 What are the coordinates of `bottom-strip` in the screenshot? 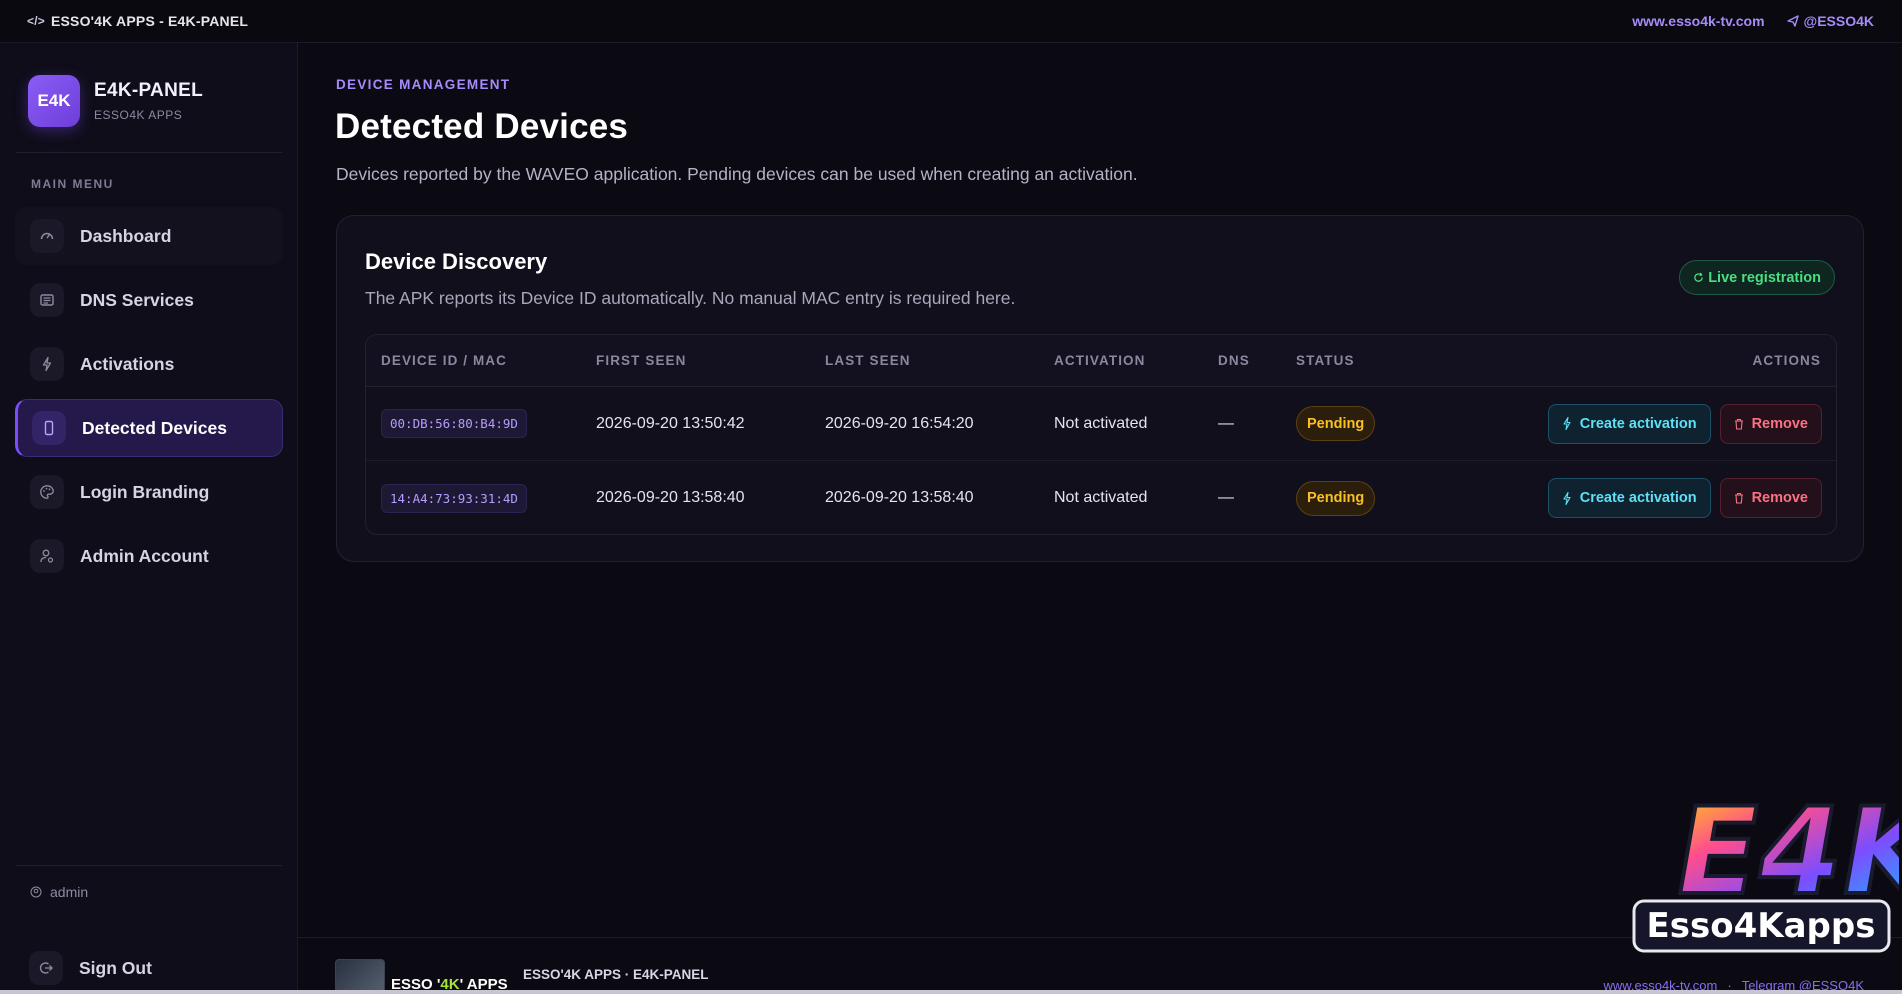 It's located at (951, 992).